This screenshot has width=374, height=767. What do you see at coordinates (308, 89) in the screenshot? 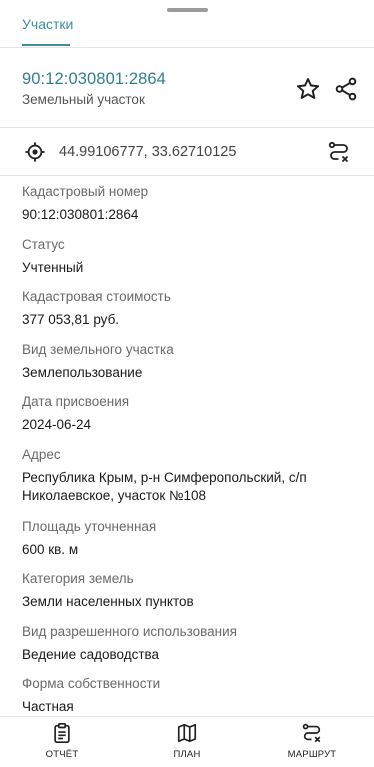
I see `star-icon` at bounding box center [308, 89].